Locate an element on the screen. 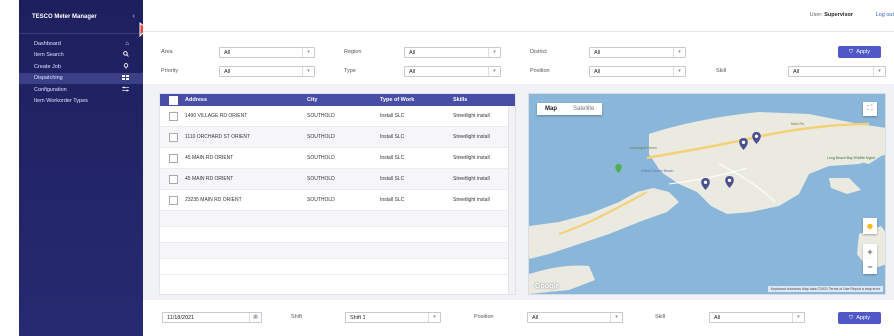 Image resolution: width=894 pixels, height=336 pixels. app-title-bar: TESCO Meter Manager ‹ is located at coordinates (81, 17).